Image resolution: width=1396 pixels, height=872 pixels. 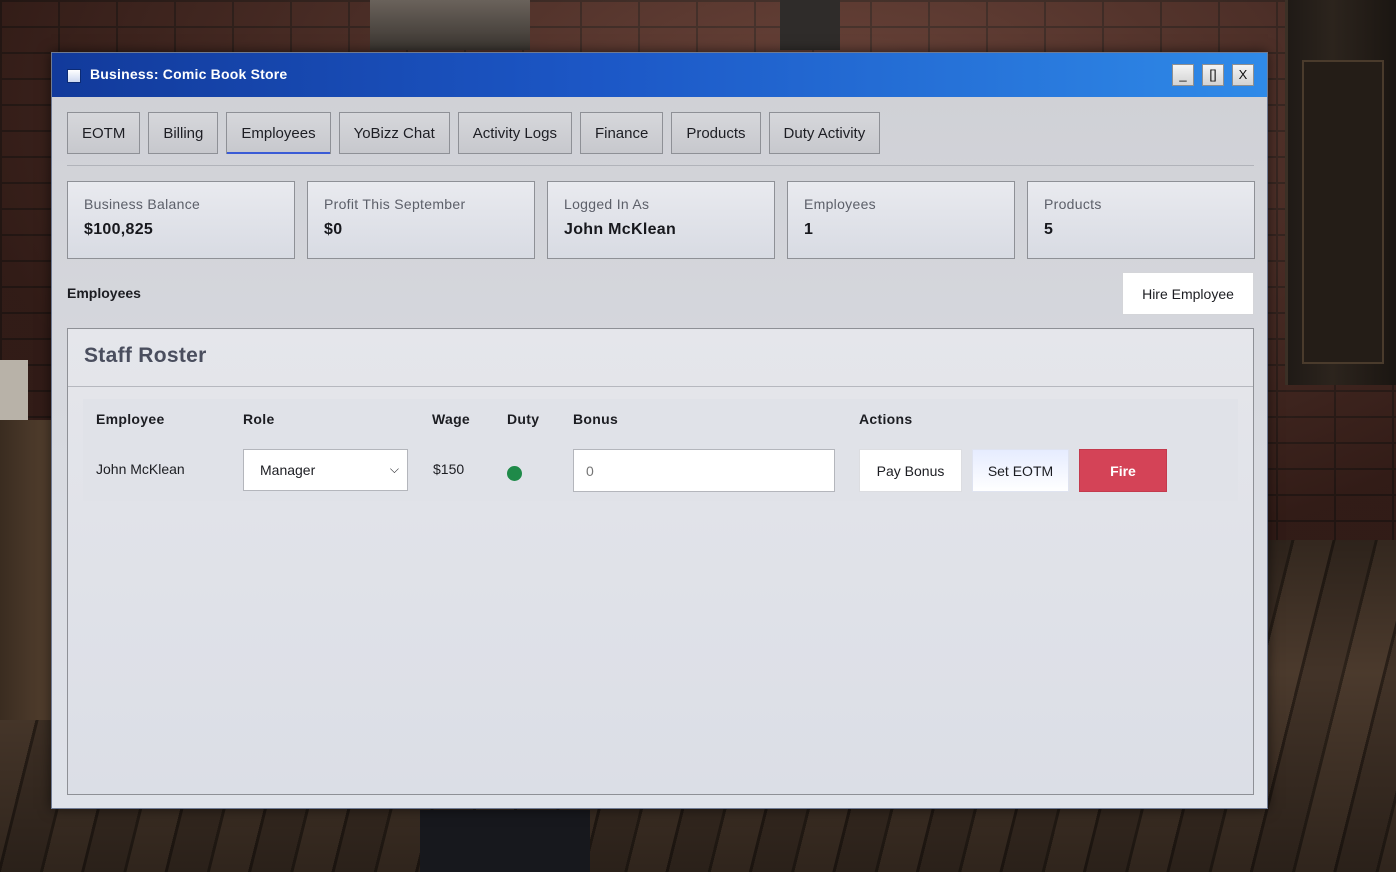 What do you see at coordinates (809, 229) in the screenshot?
I see `stat-value: 1` at bounding box center [809, 229].